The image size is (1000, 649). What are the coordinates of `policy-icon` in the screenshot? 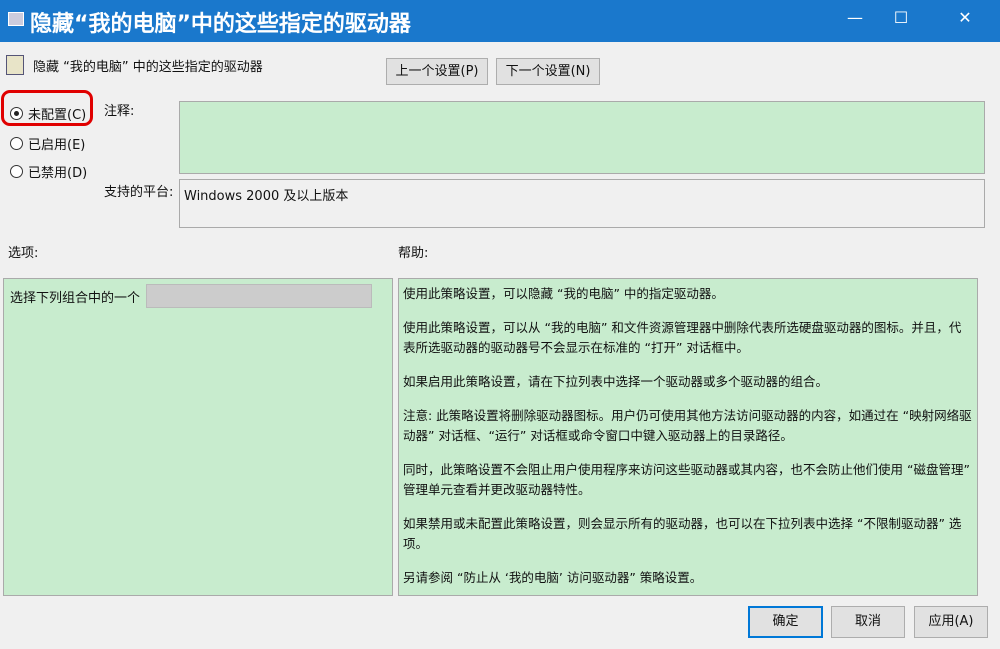 It's located at (15, 65).